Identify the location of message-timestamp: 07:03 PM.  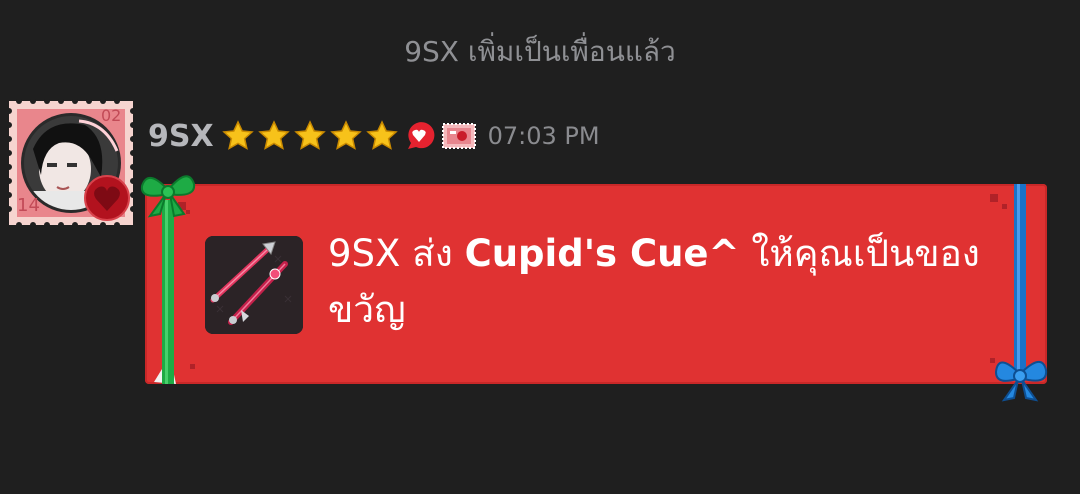
(543, 136).